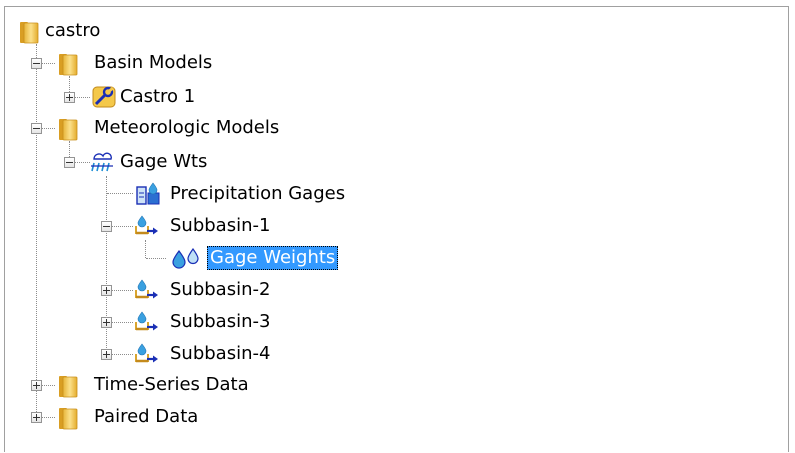 The width and height of the screenshot is (795, 453). I want to click on tree-node-castro: castro, so click(72, 31).